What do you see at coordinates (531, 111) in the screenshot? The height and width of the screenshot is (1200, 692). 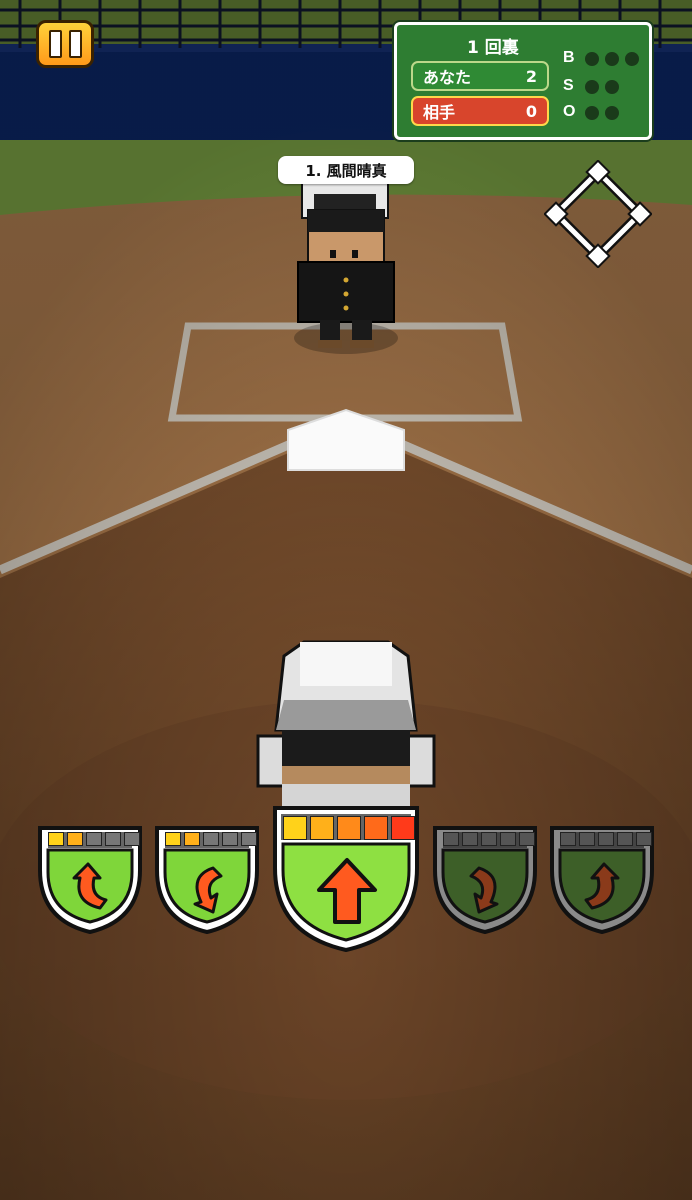 I see `team-score: 0` at bounding box center [531, 111].